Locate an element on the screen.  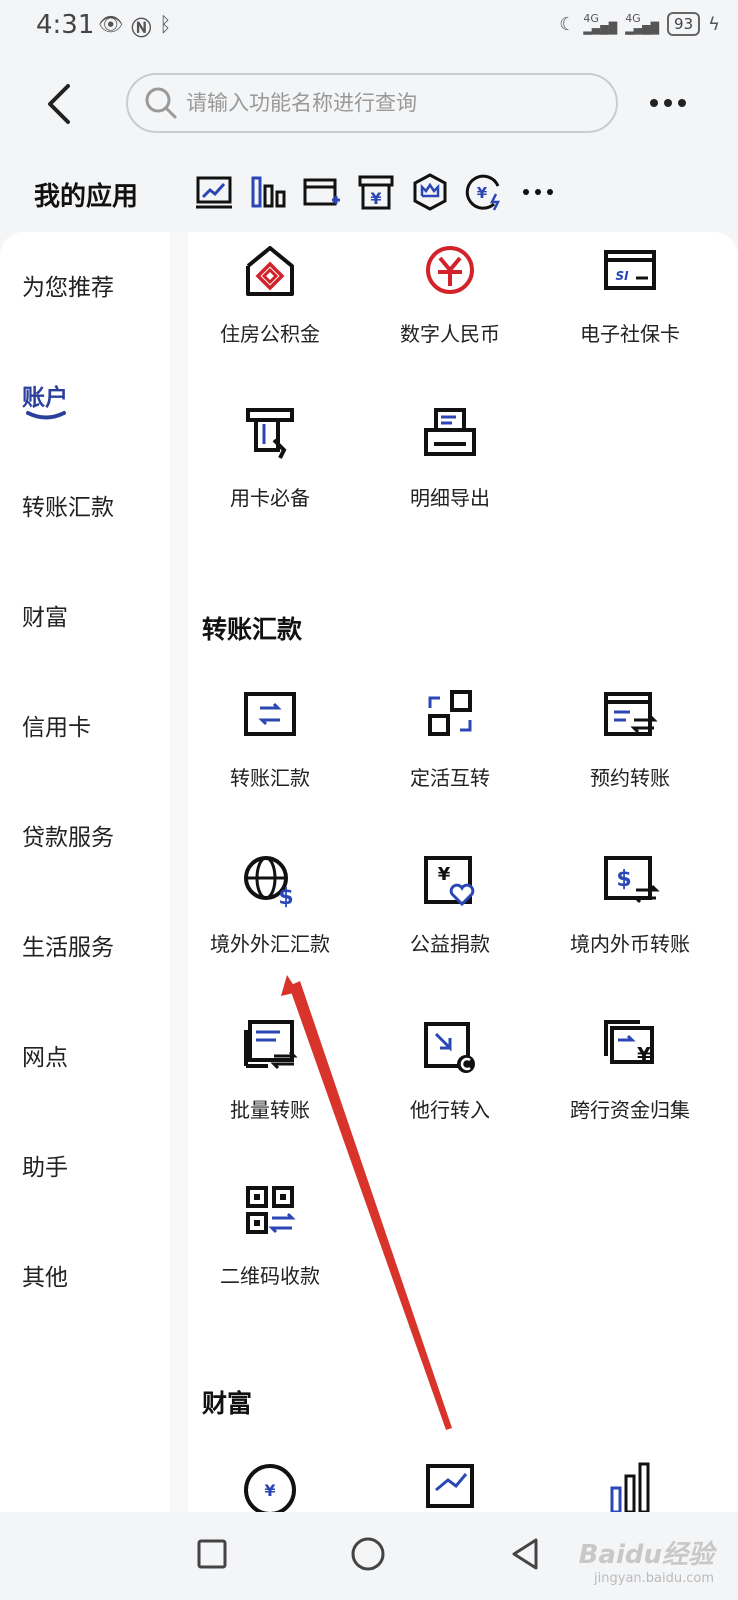
atm-card-icon is located at coordinates (270, 433).